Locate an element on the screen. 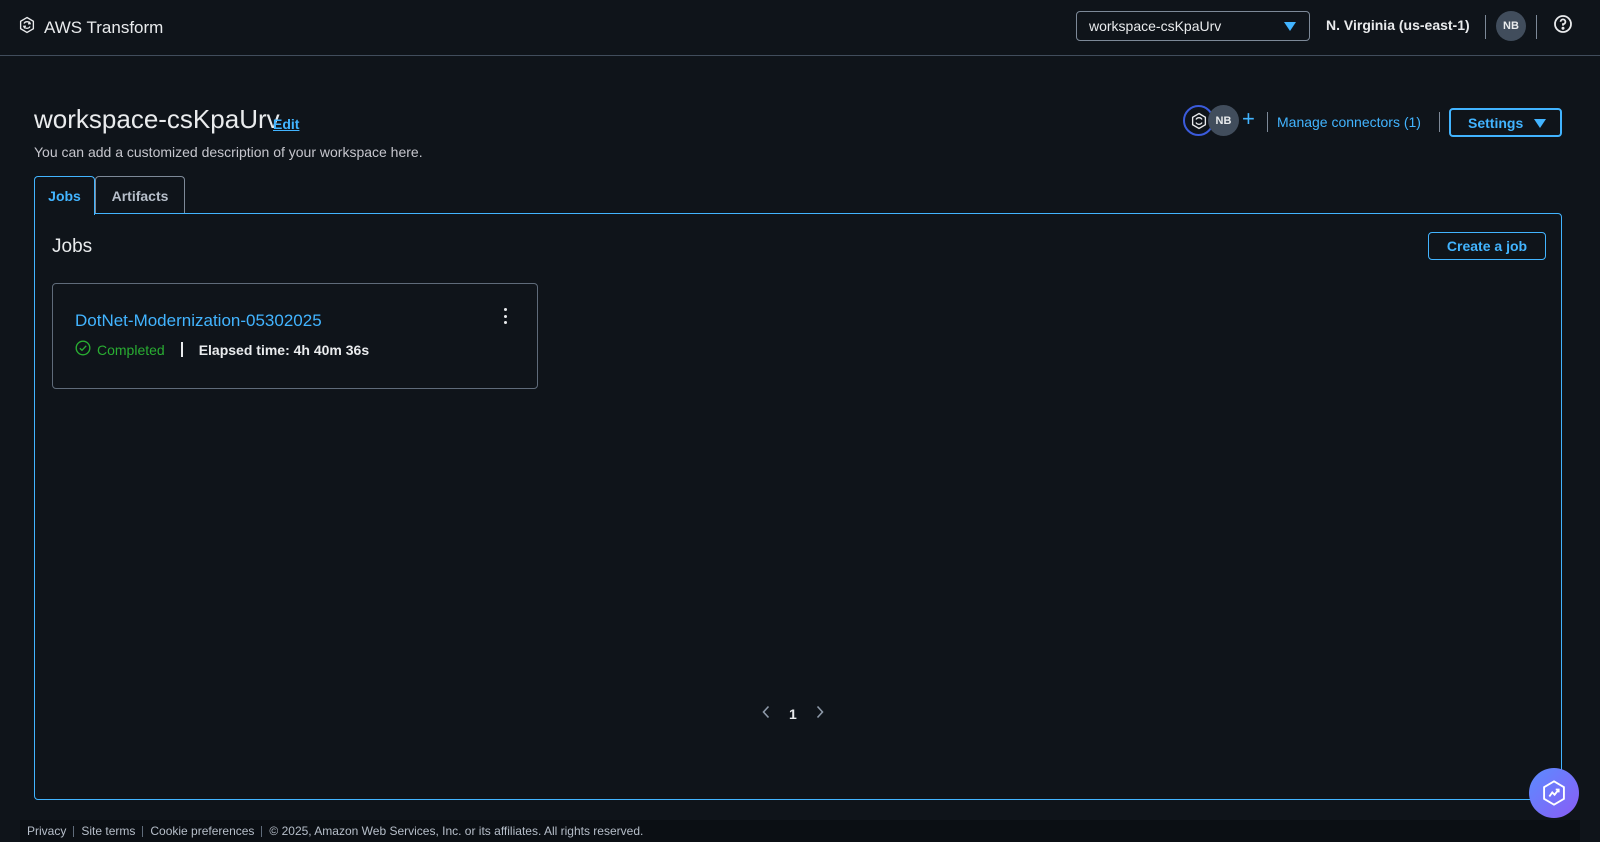 This screenshot has height=842, width=1600. settings-label: Settings is located at coordinates (1496, 122).